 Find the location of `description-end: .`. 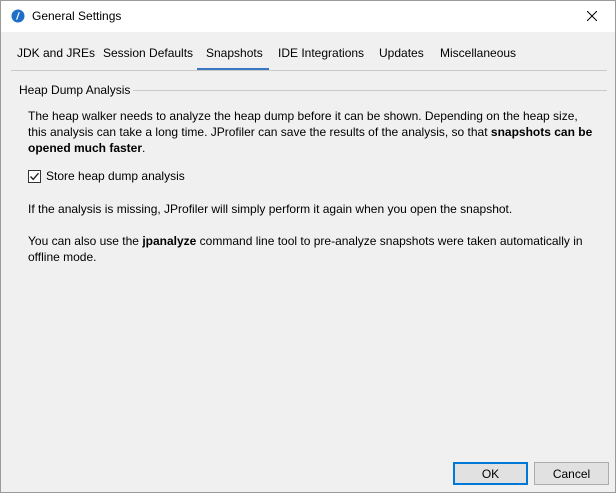

description-end: . is located at coordinates (144, 148).